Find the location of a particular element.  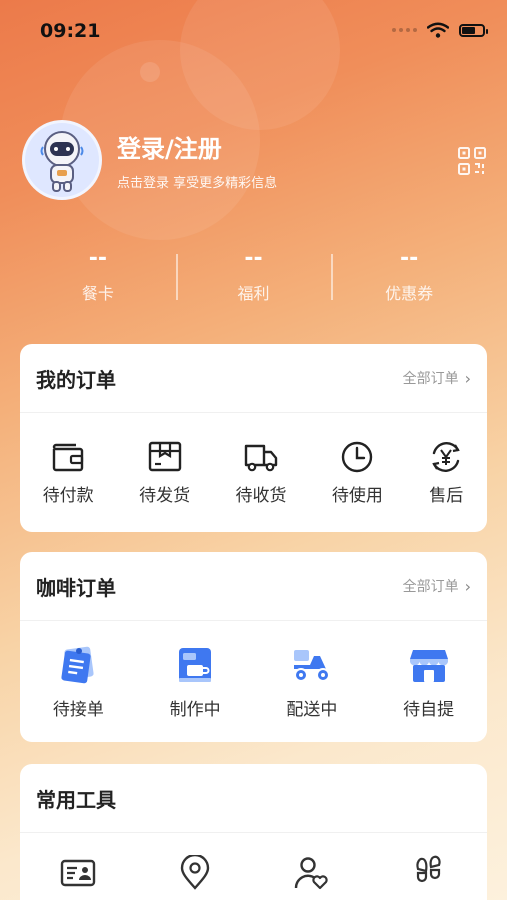

login-subtitle: 点击登录 享受更多精彩信息 is located at coordinates (197, 183).